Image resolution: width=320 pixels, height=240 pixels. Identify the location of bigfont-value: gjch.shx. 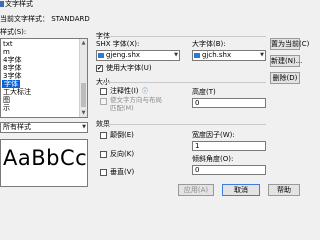
(217, 55).